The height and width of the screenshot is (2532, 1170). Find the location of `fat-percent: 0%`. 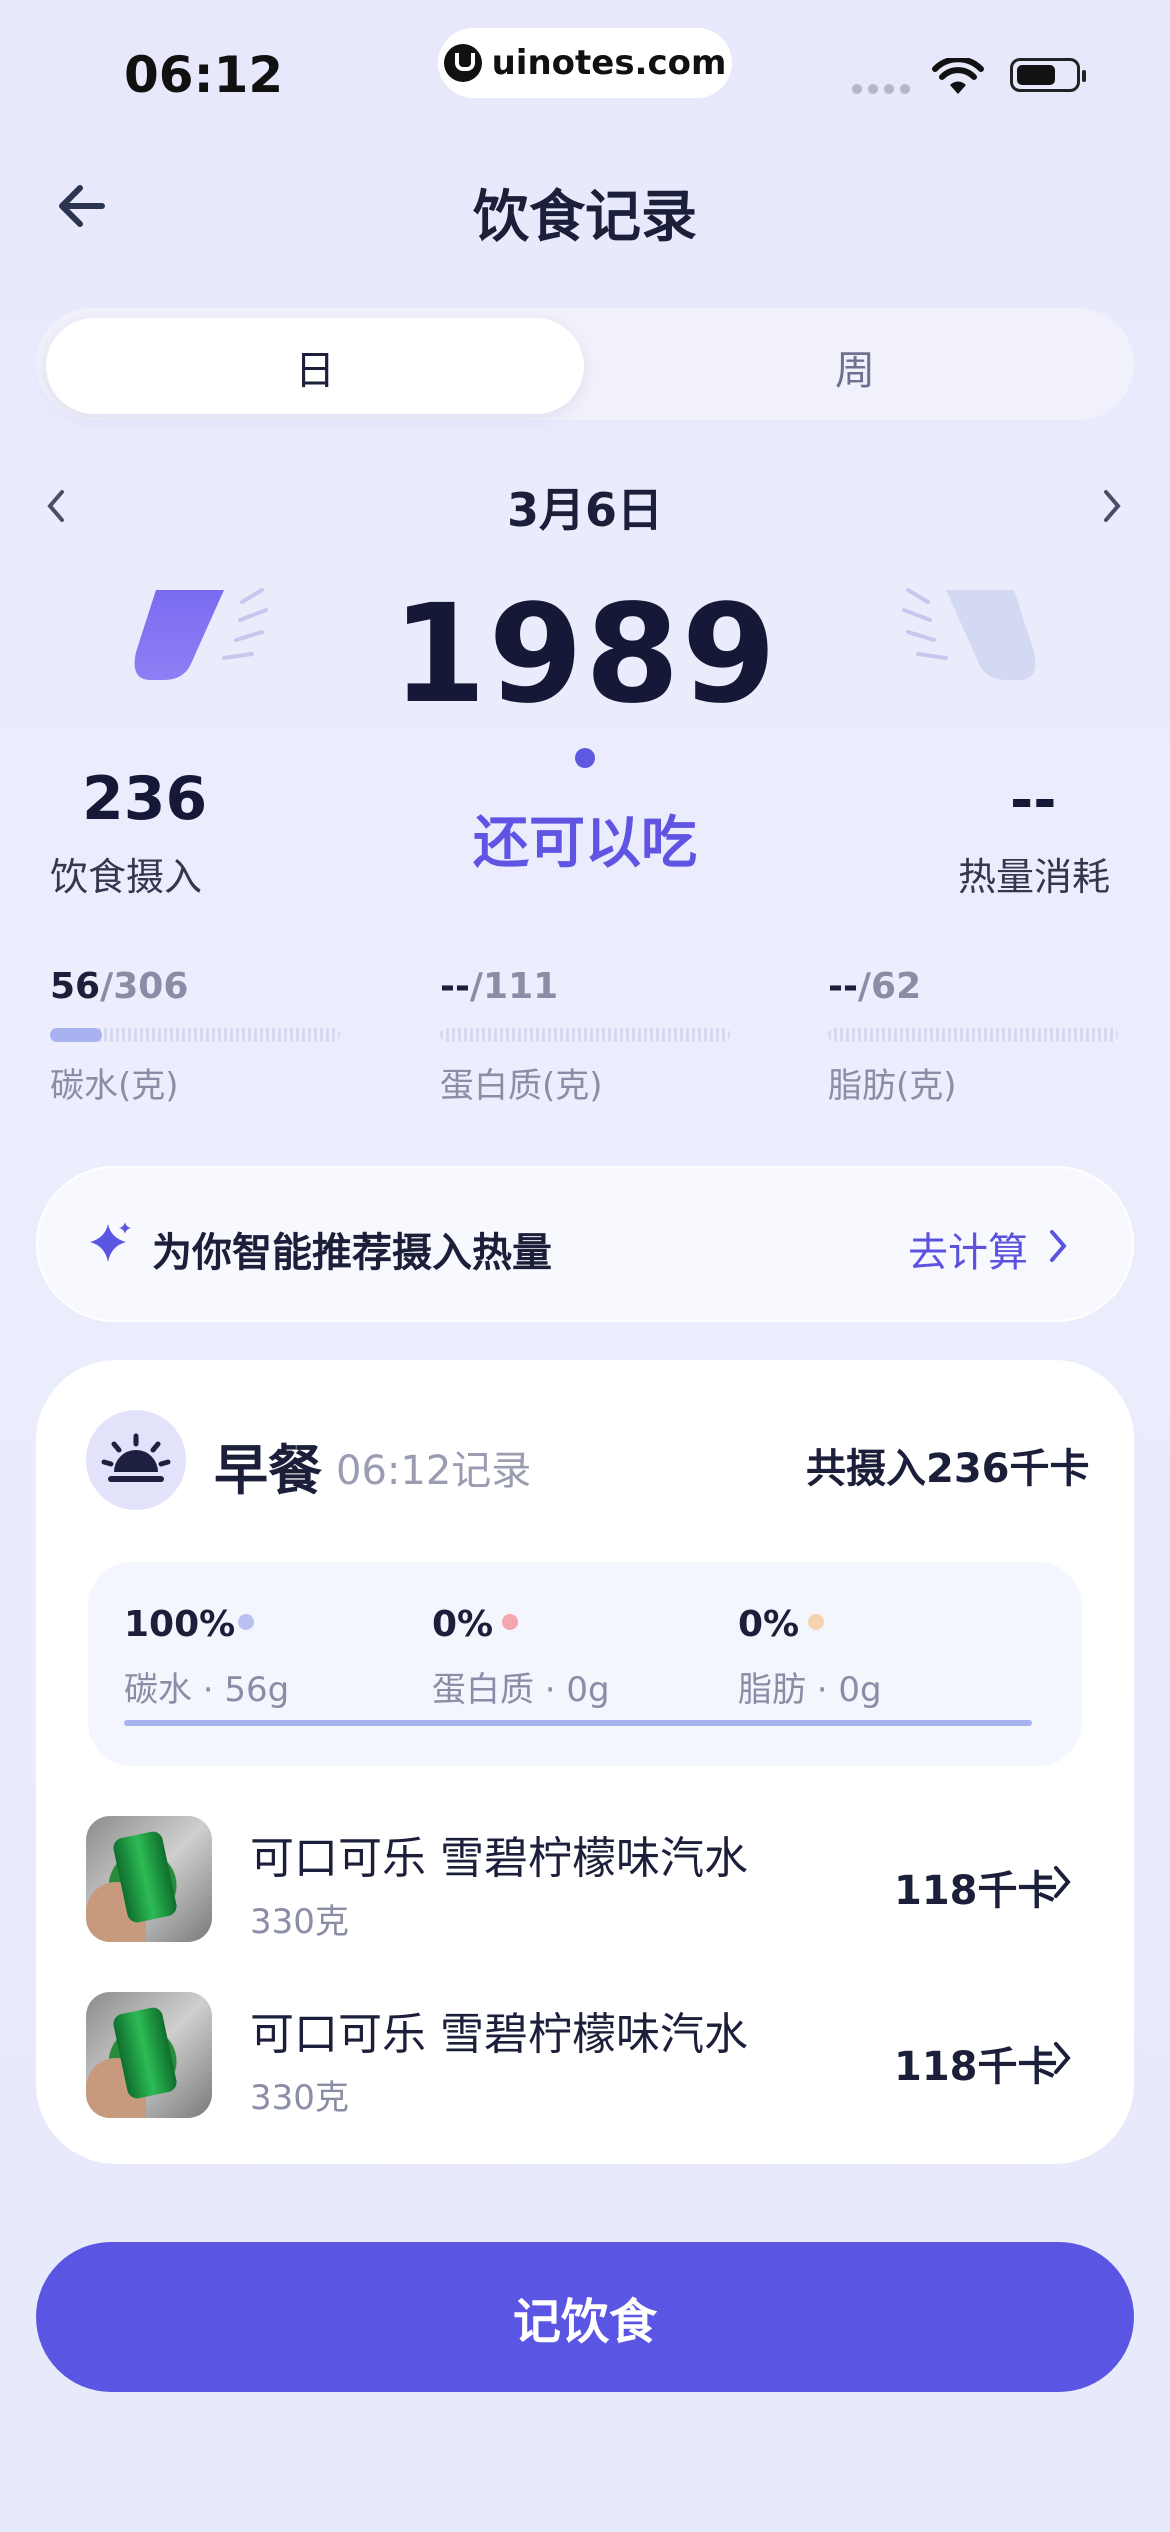

fat-percent: 0% is located at coordinates (769, 1624).